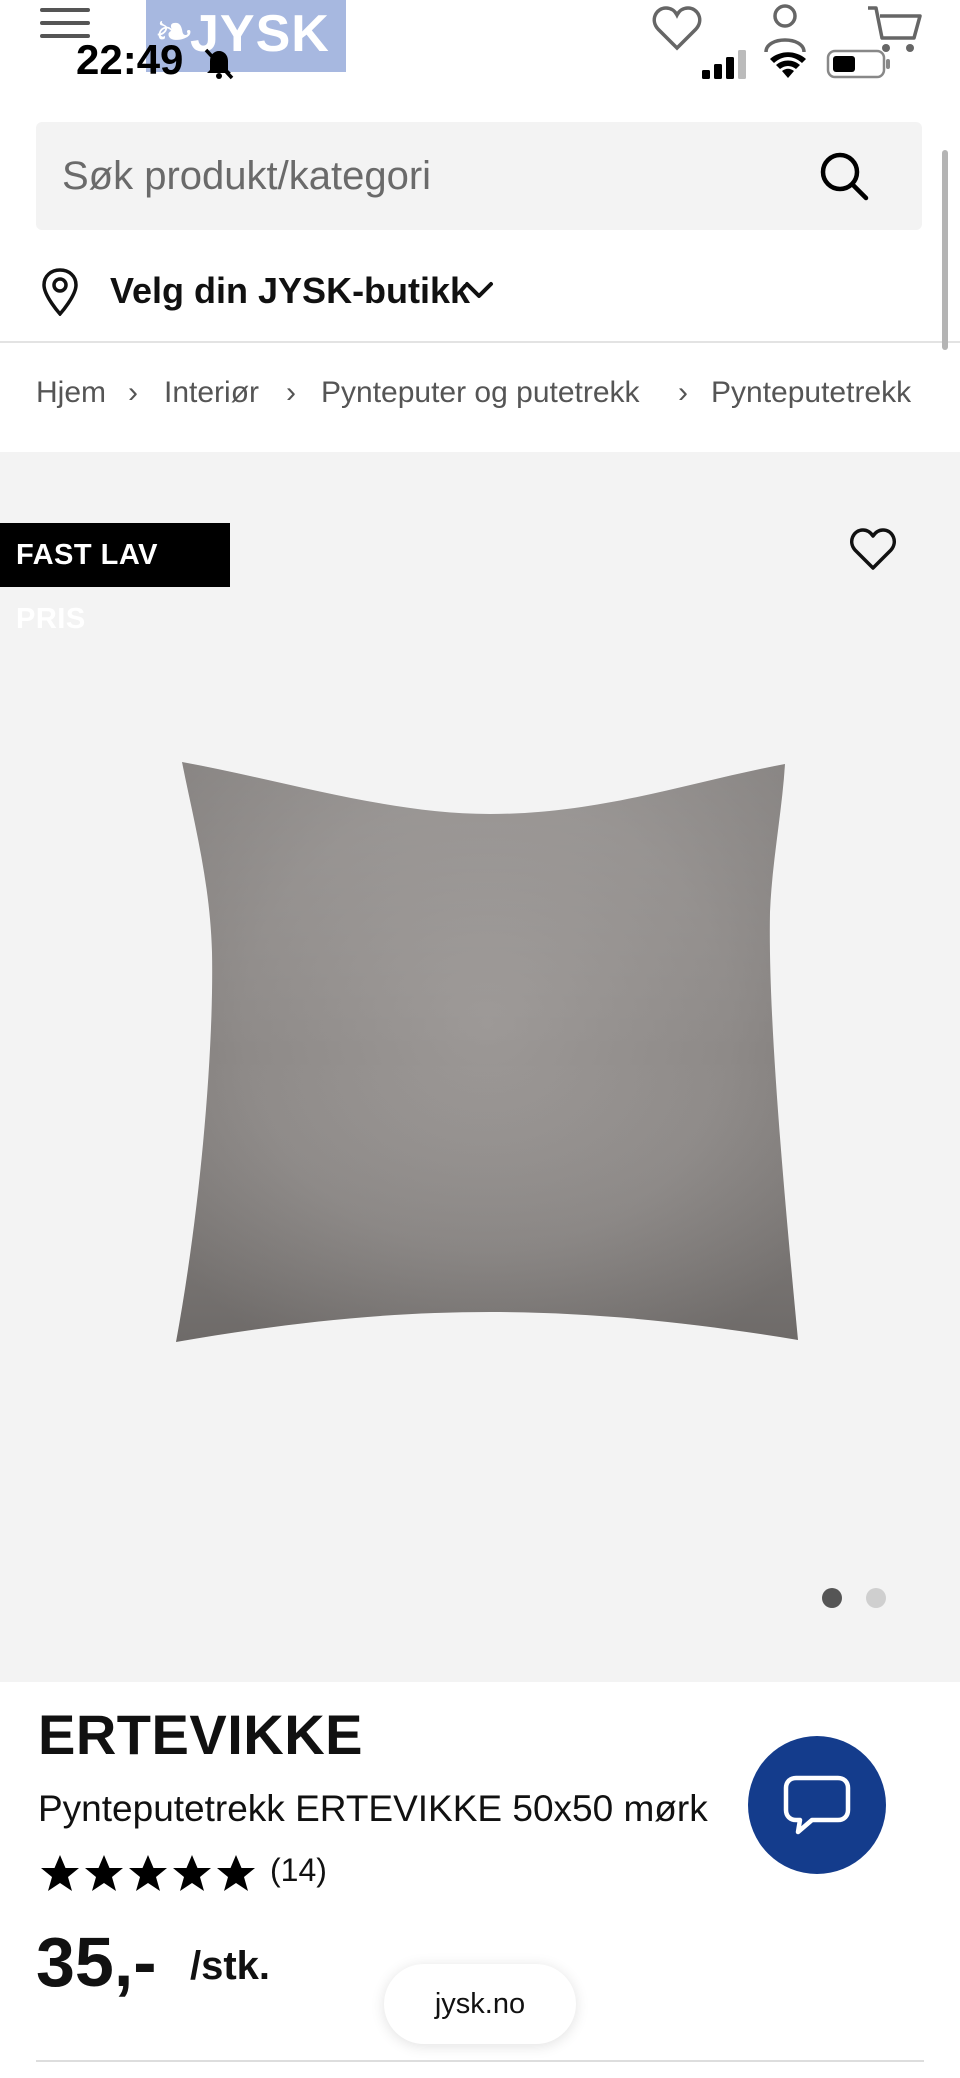  I want to click on signal-icon, so click(724, 64).